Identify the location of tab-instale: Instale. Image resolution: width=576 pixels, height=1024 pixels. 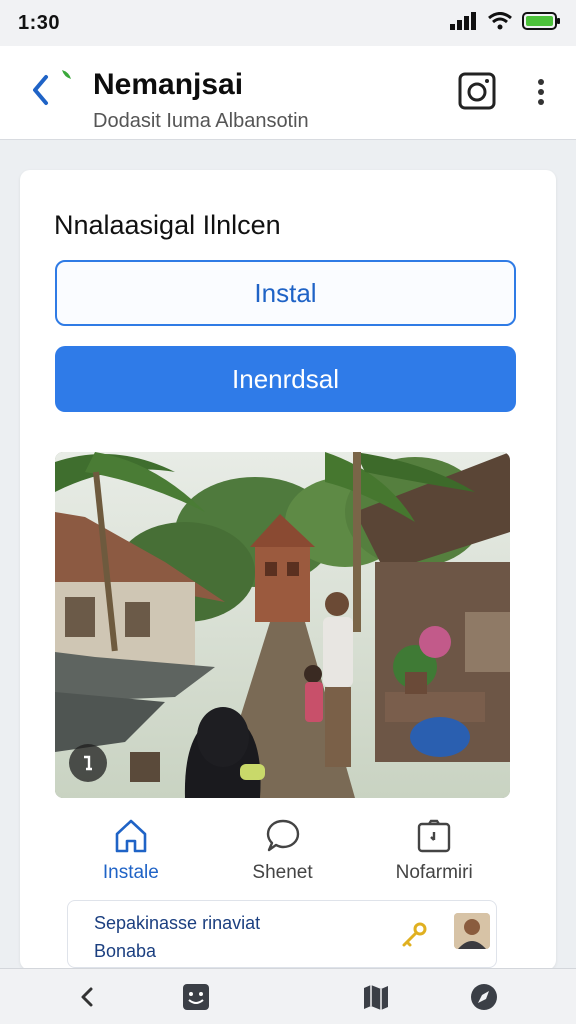
(131, 848).